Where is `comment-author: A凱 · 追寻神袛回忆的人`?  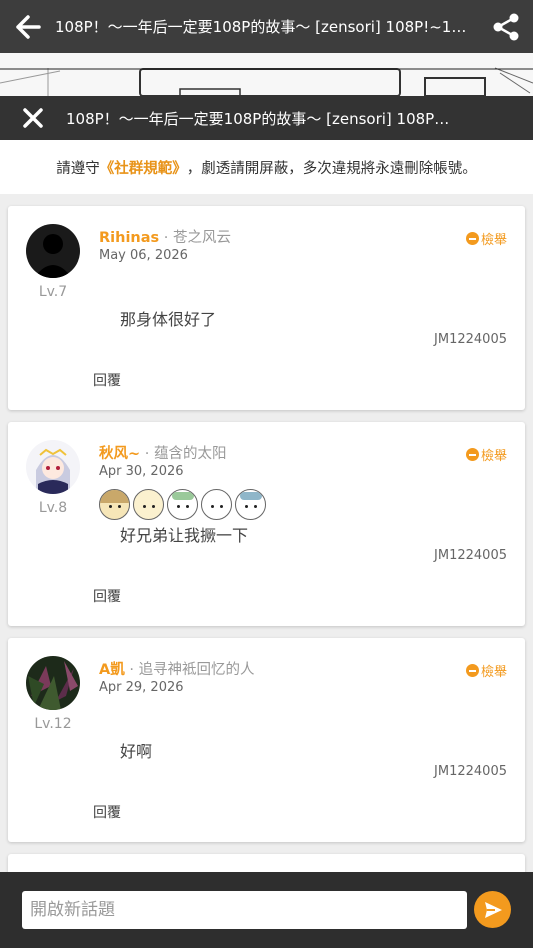
comment-author: A凱 · 追寻神袛回忆的人 is located at coordinates (177, 668).